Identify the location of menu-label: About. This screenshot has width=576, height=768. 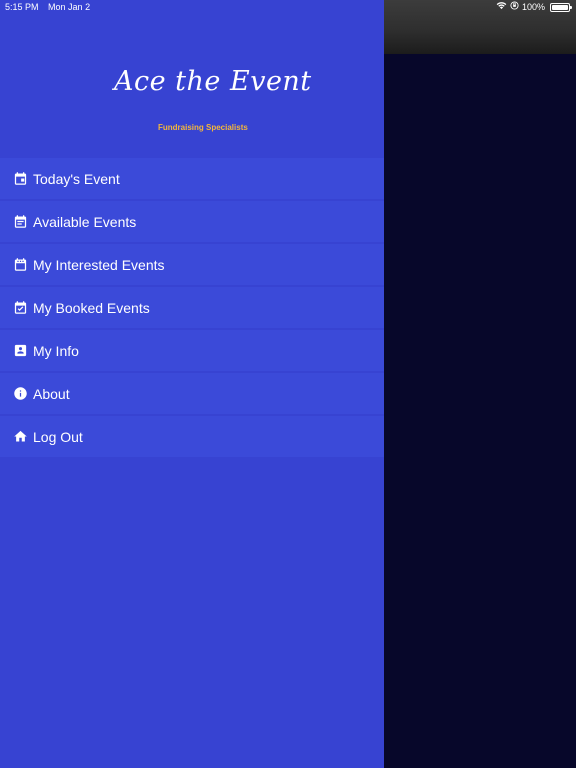
(51, 393).